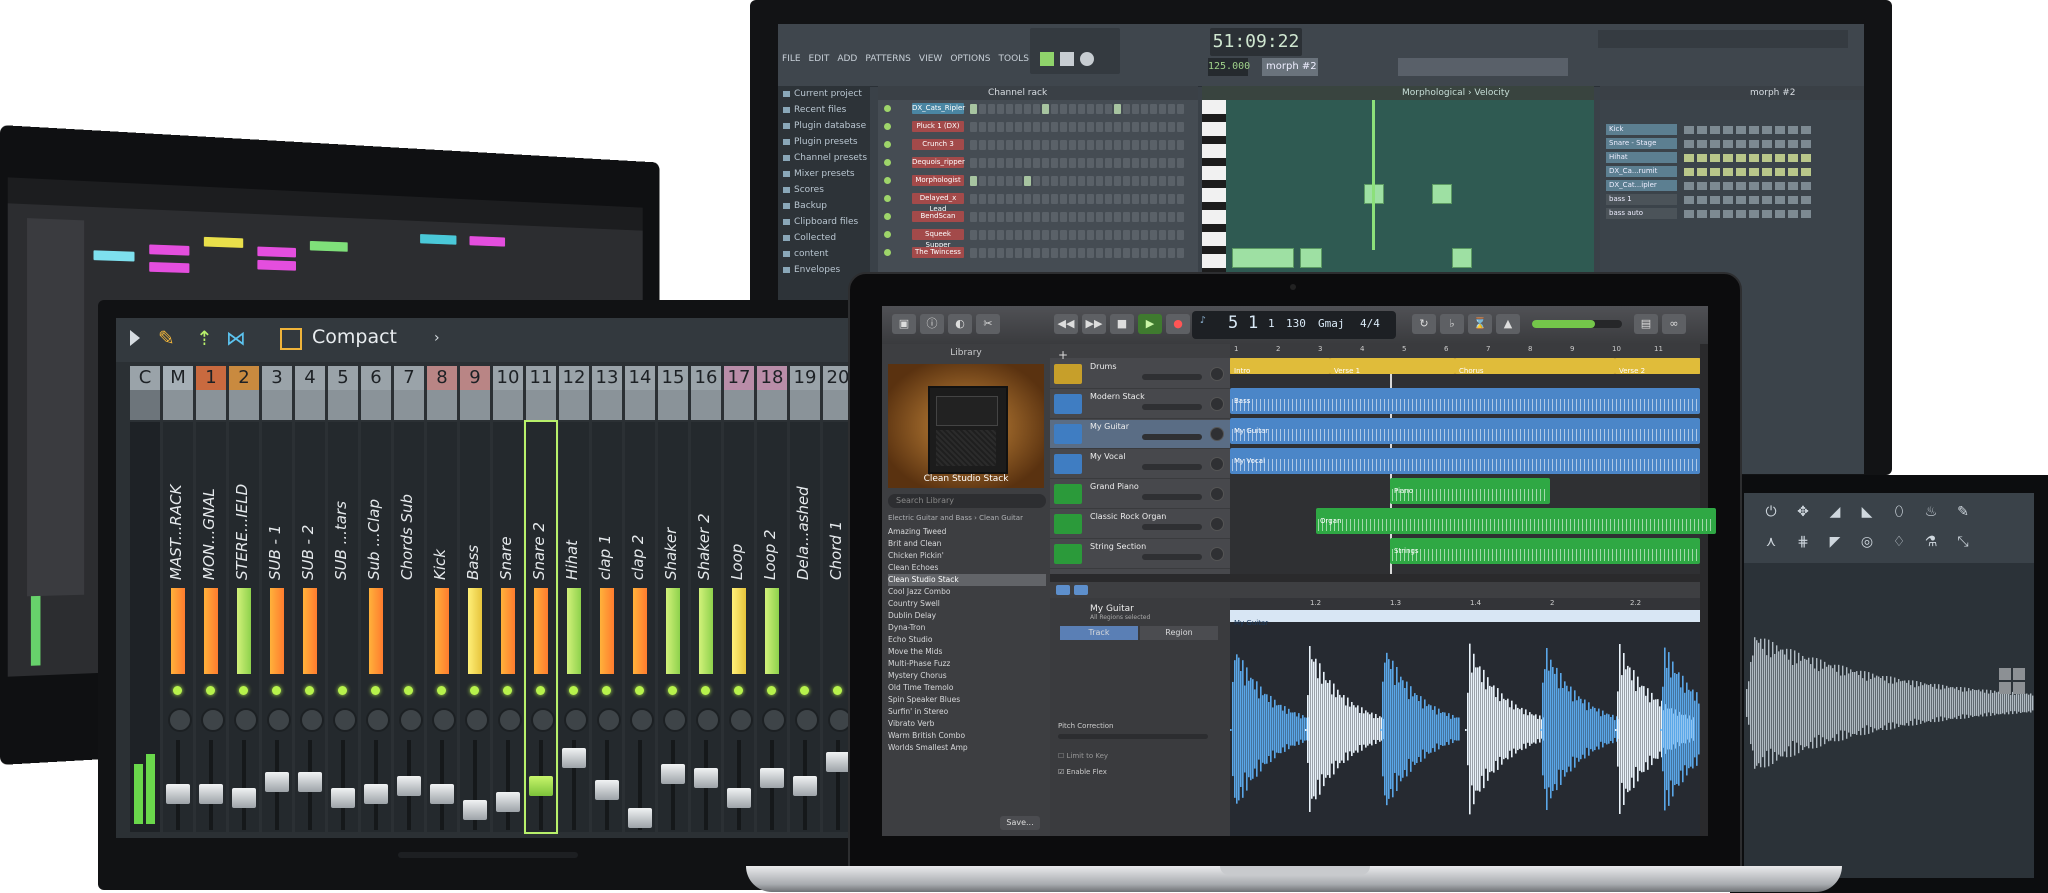 This screenshot has width=2048, height=893. Describe the element at coordinates (988, 324) in the screenshot. I see `editors-button: ✂` at that location.